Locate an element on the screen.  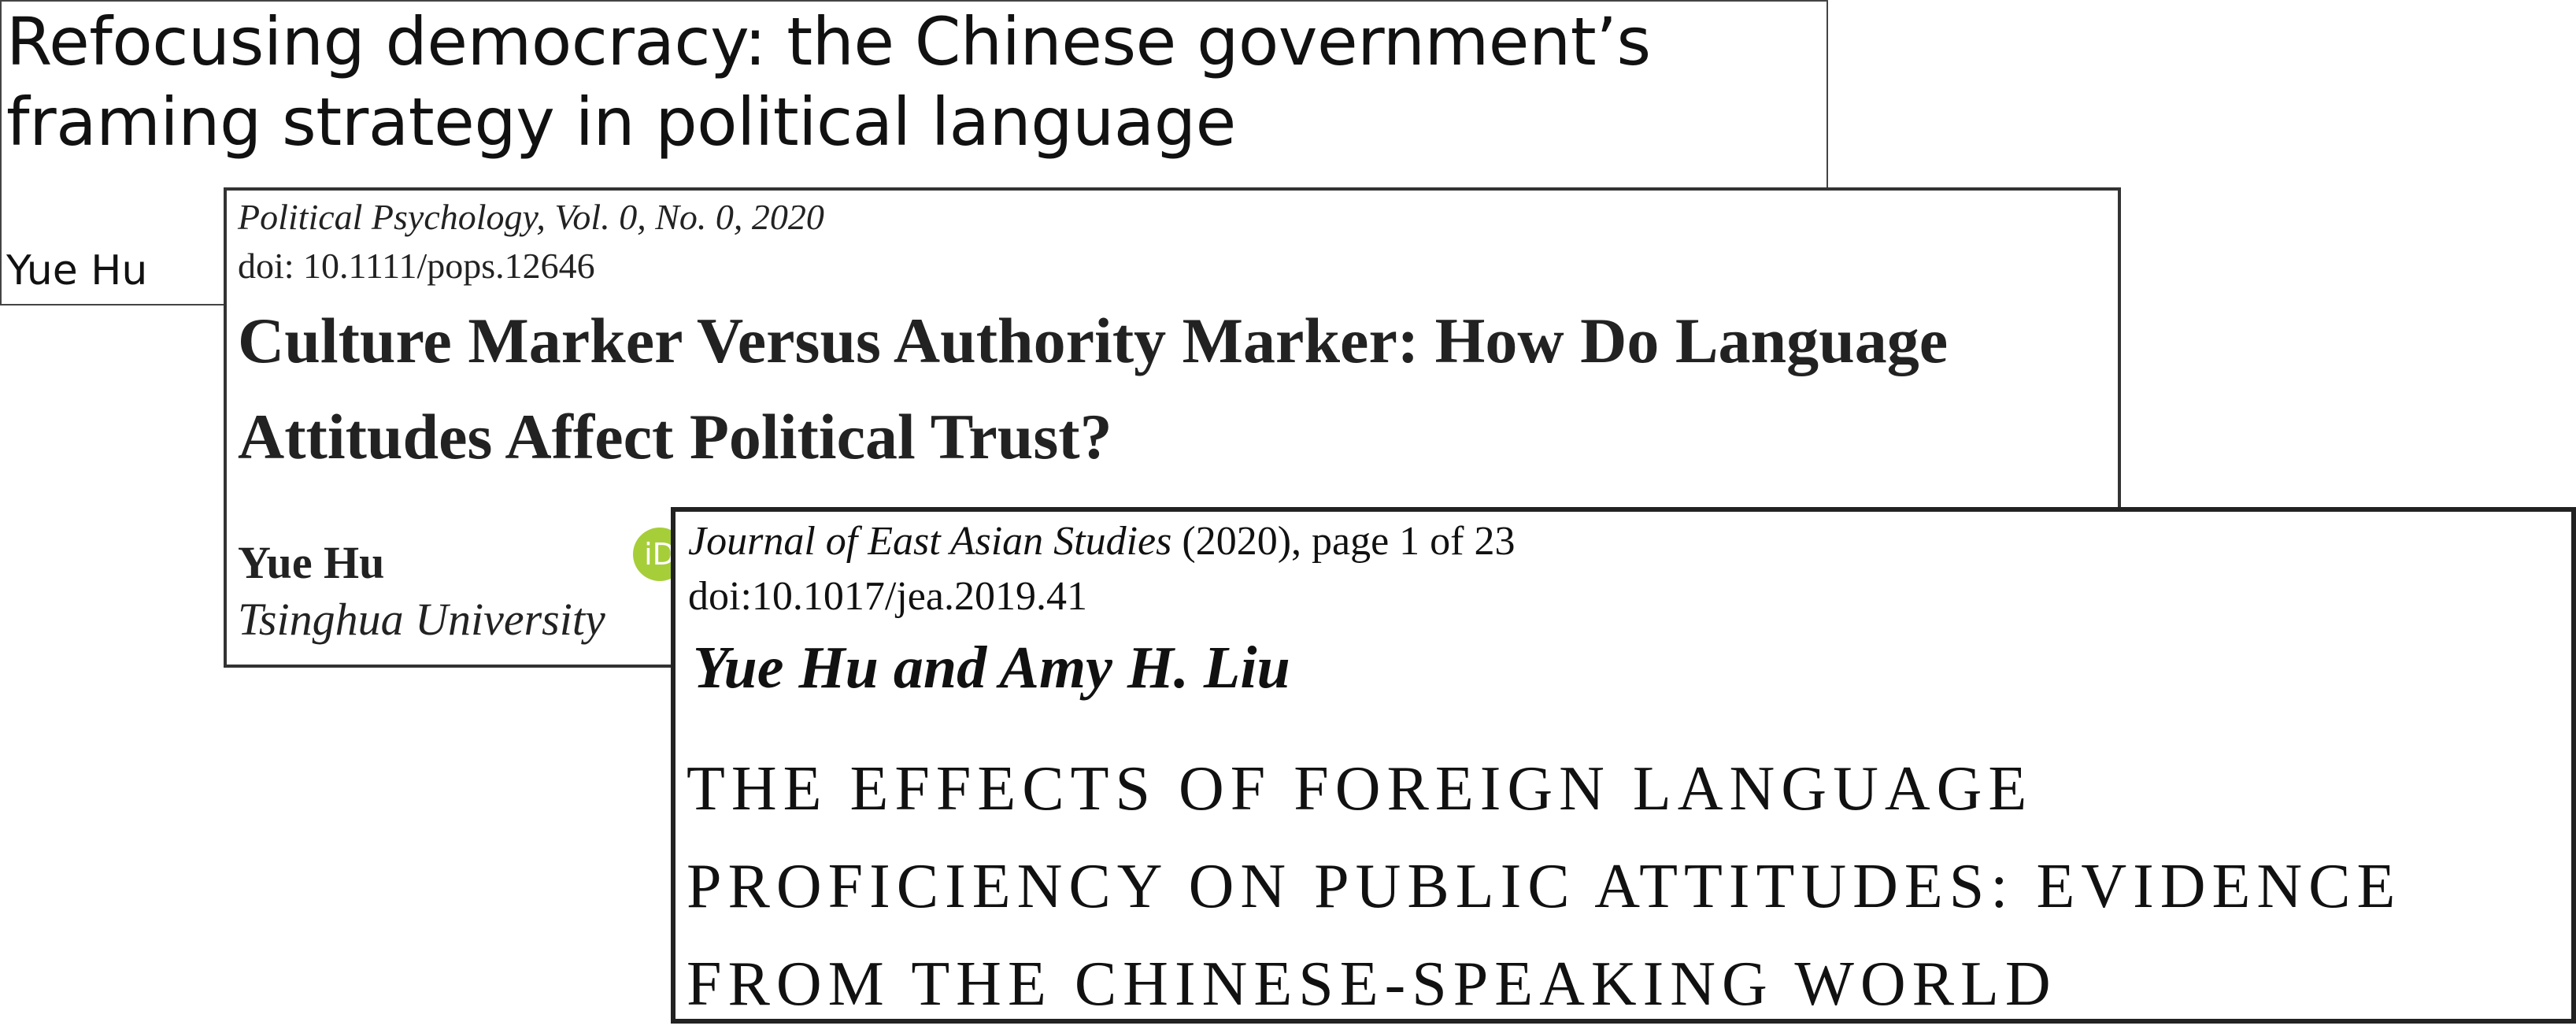
journal-name: Journal of East Asian Studies is located at coordinates (930, 542).